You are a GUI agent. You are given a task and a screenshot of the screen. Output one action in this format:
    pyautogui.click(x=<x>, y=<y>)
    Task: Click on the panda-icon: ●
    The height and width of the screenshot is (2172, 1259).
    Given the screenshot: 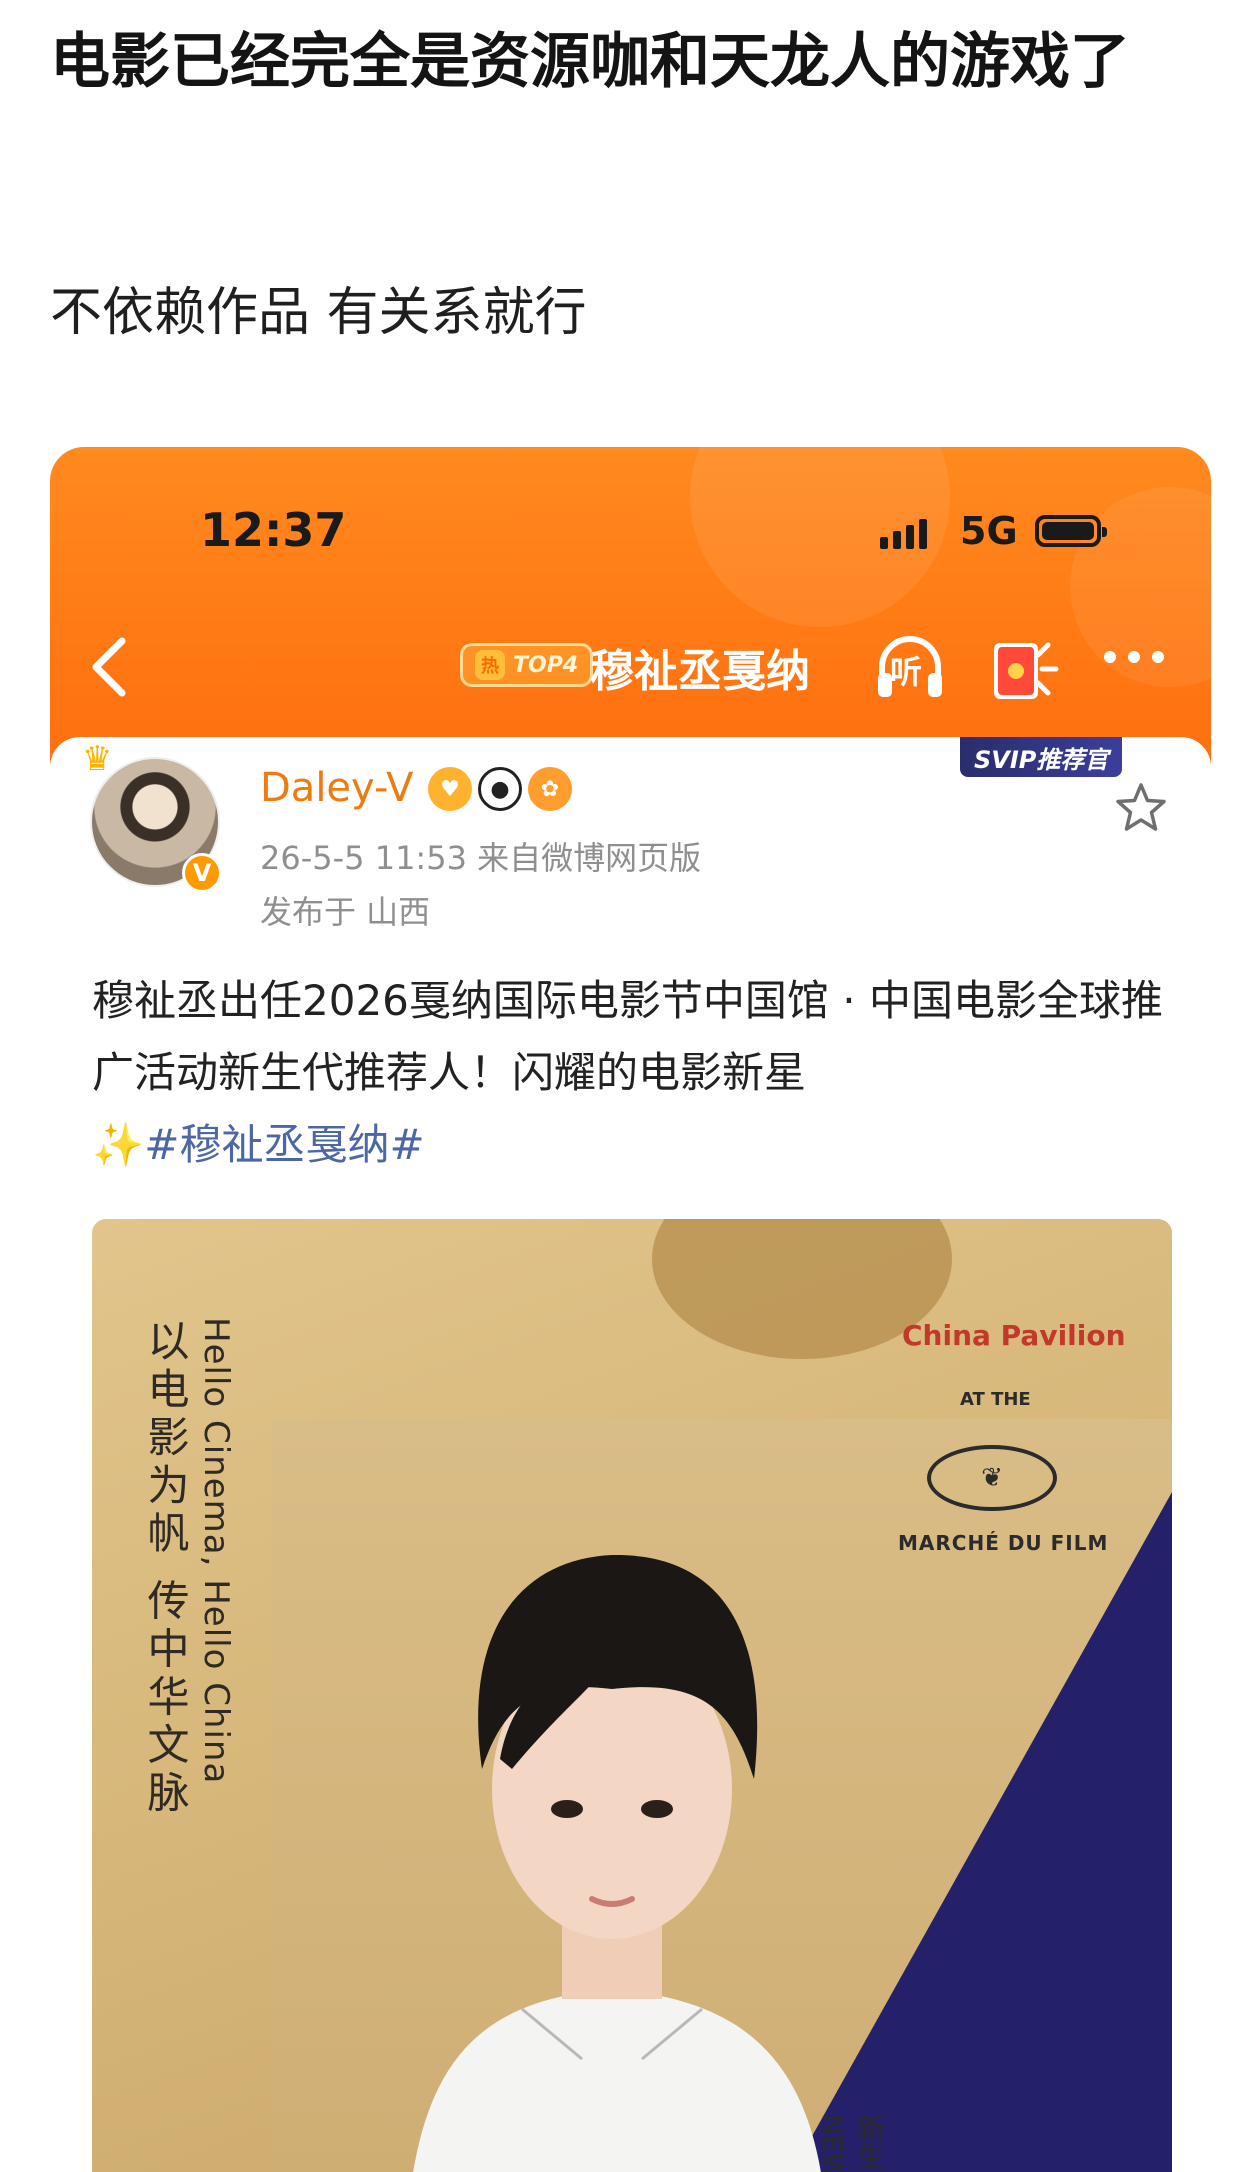 What is the action you would take?
    pyautogui.click(x=500, y=789)
    